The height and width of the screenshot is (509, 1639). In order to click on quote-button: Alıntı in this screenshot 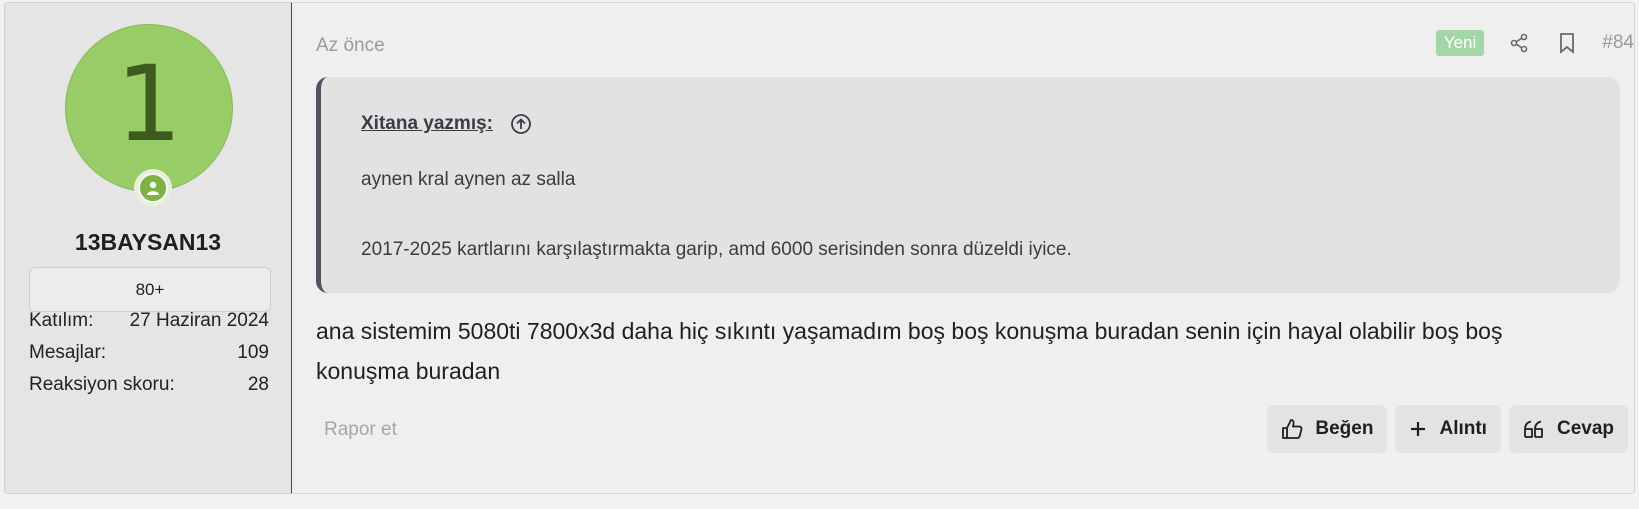, I will do `click(1448, 429)`.